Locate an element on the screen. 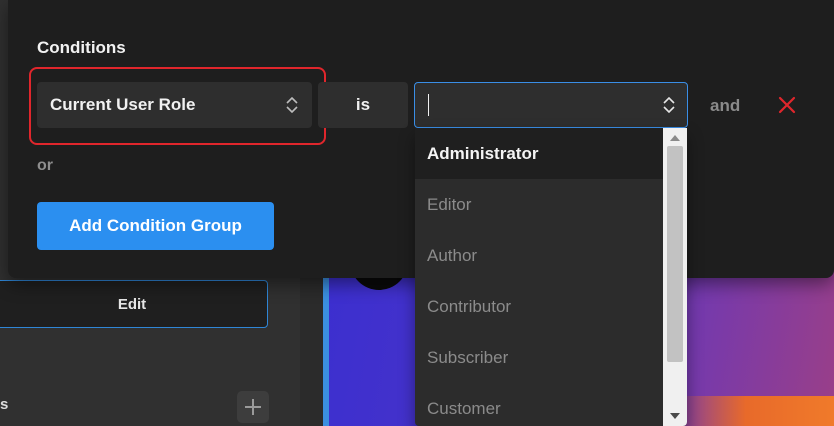 This screenshot has width=834, height=426. condition-operator-select: is is located at coordinates (363, 105).